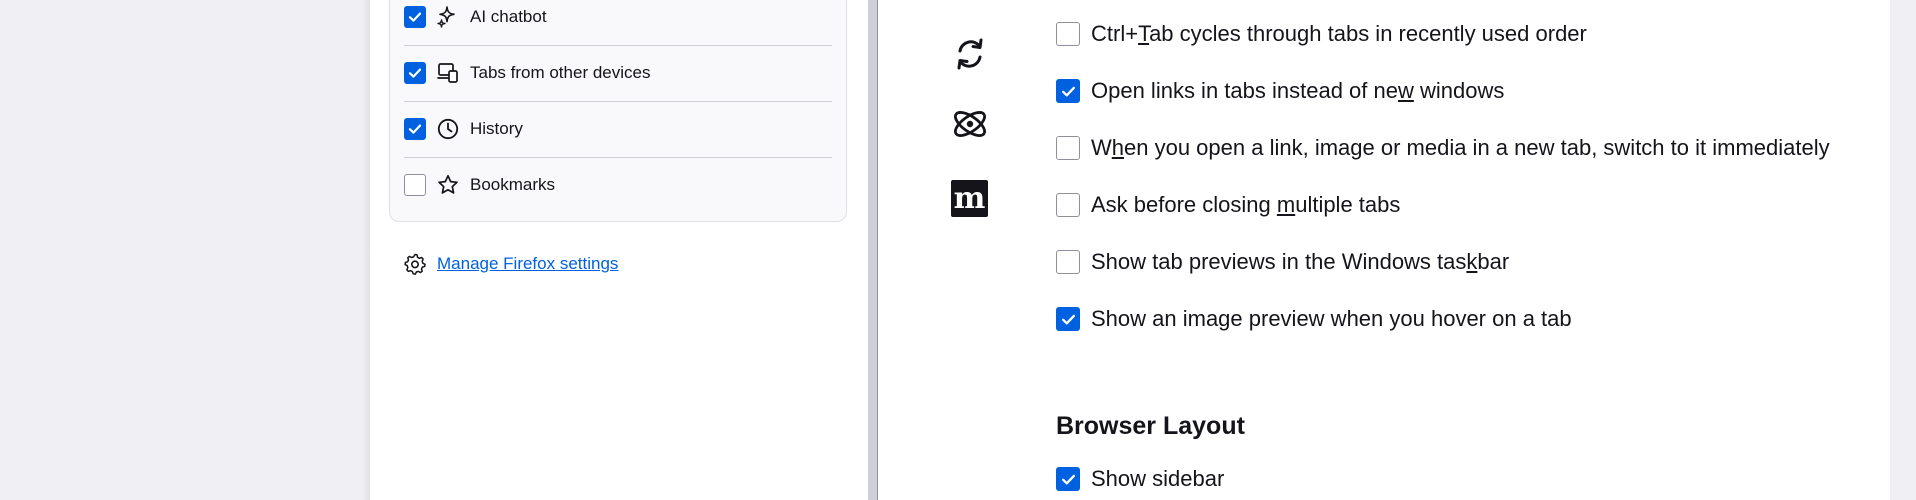 The image size is (1916, 500). I want to click on taskbar-label-accesskey: k, so click(1472, 261).